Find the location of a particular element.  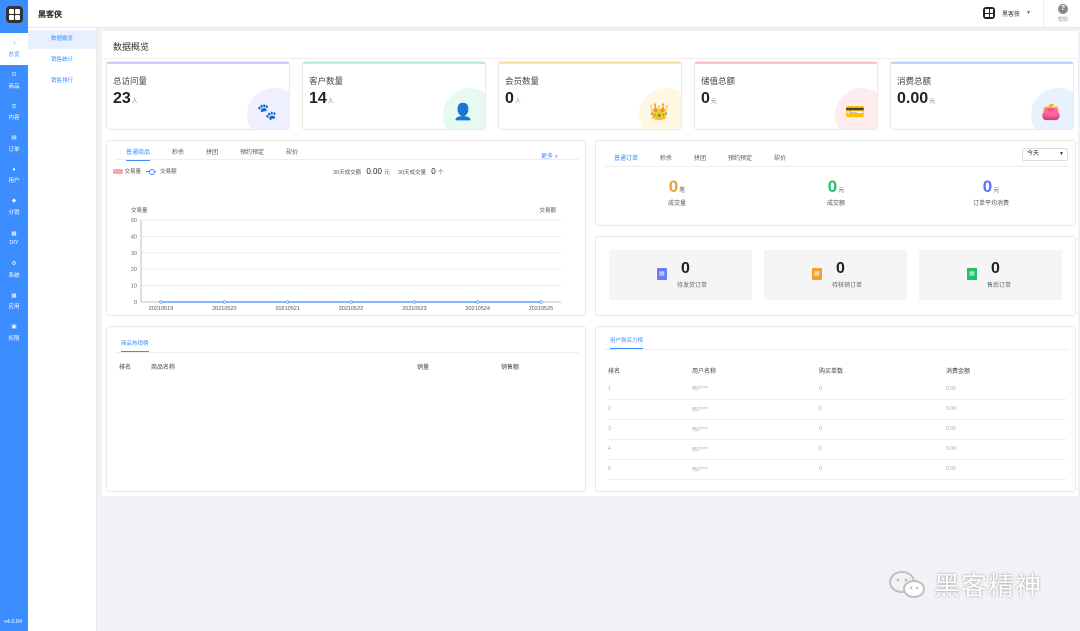

sidebar-item-0: ◔ 总览 is located at coordinates (14, 49).